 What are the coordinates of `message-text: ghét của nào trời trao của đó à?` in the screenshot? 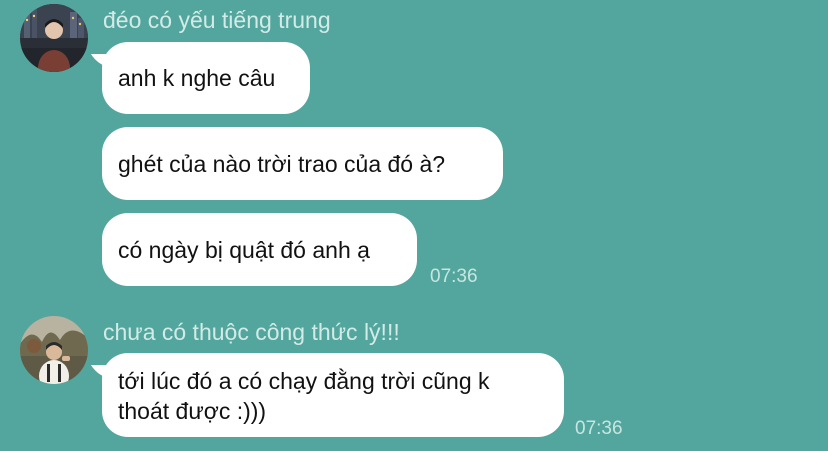 It's located at (282, 163).